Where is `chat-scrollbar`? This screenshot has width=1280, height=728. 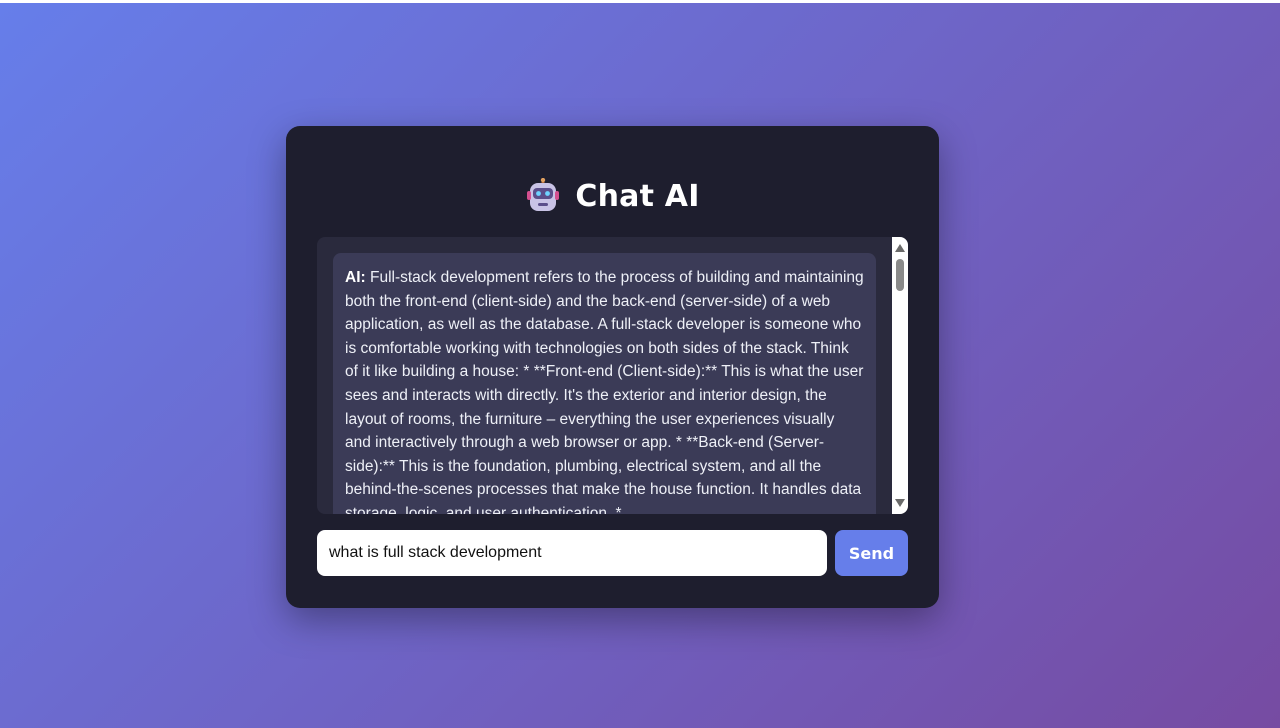 chat-scrollbar is located at coordinates (900, 375).